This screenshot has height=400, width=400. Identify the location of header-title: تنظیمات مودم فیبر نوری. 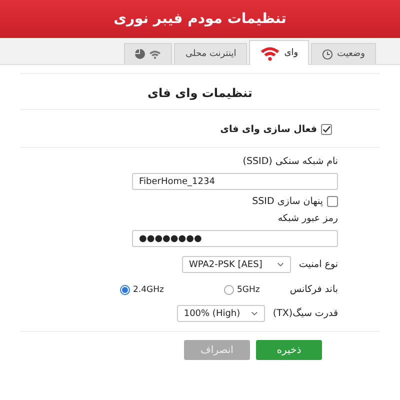
(200, 19).